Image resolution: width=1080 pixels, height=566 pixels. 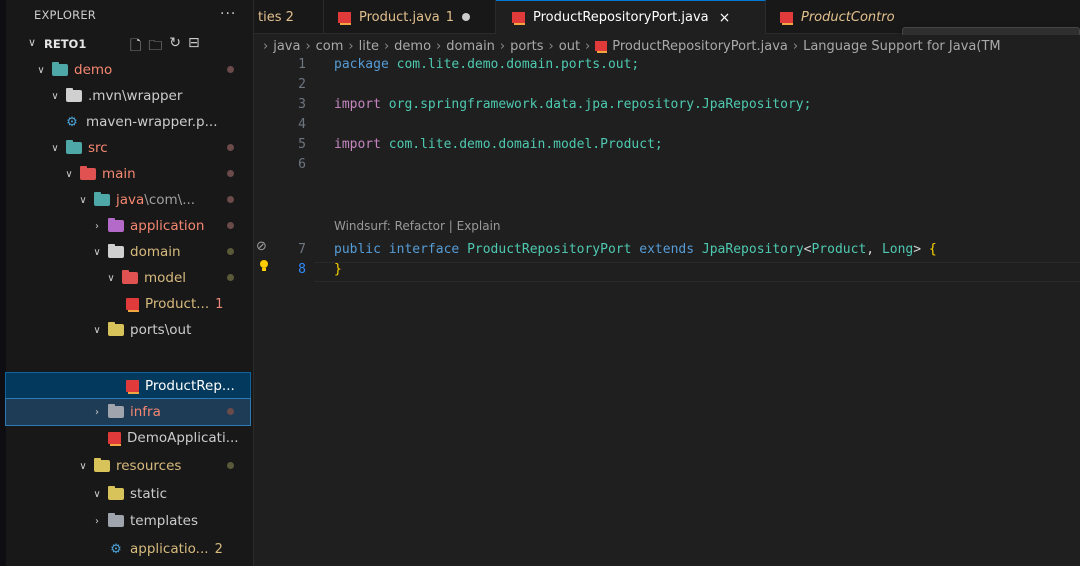 What do you see at coordinates (65, 15) in the screenshot?
I see `explorer-title: EXPLORER` at bounding box center [65, 15].